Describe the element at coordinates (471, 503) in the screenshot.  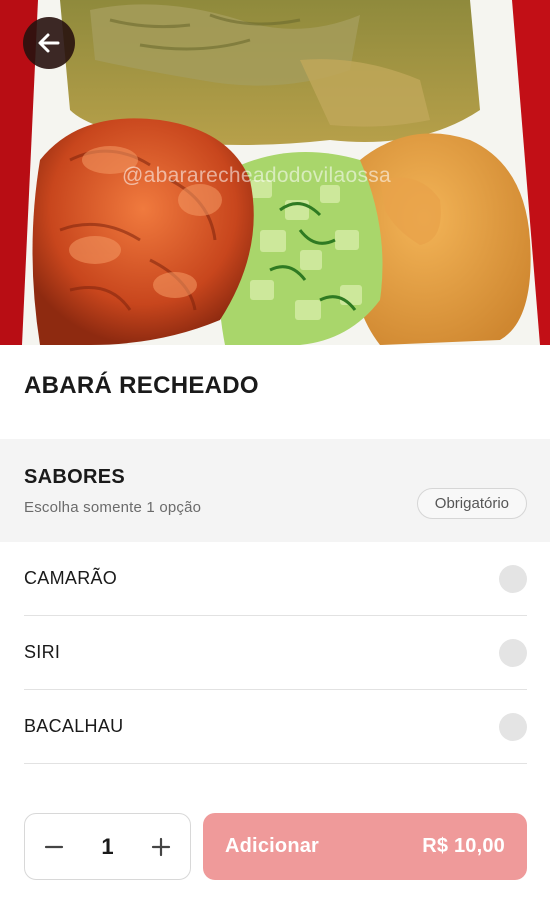
I see `required-badge: Obrigatório` at that location.